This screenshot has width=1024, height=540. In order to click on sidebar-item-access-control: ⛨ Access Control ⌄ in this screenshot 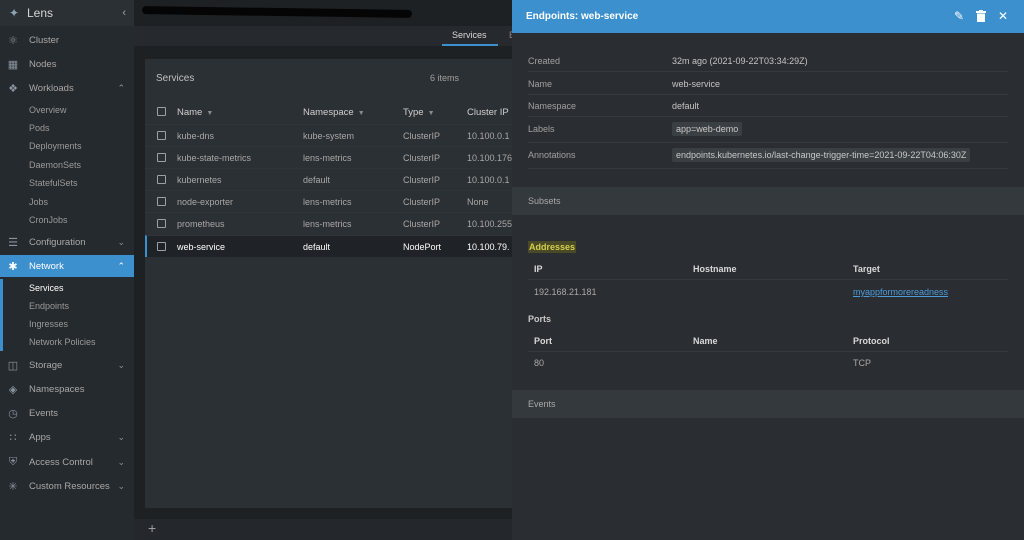, I will do `click(67, 462)`.